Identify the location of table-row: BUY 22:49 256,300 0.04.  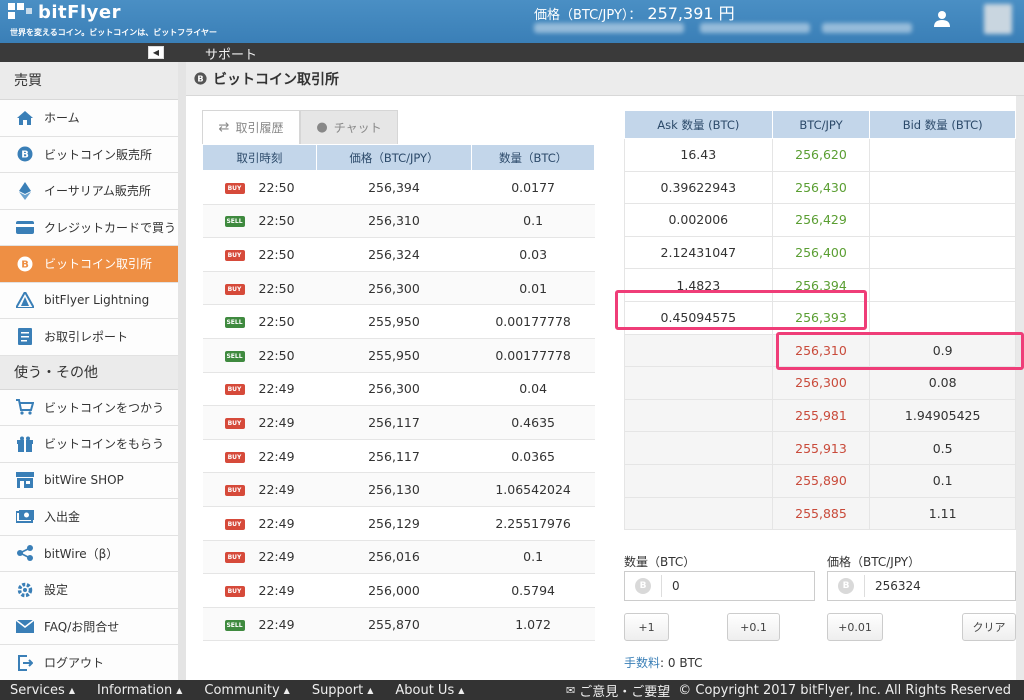
(398, 389).